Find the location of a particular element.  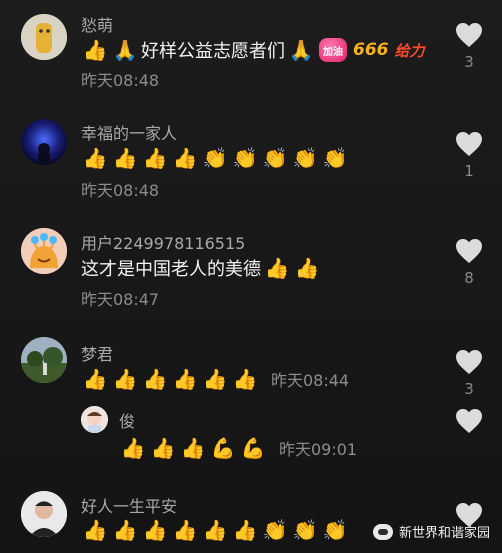

comment-time: 昨天08:44 is located at coordinates (310, 380).